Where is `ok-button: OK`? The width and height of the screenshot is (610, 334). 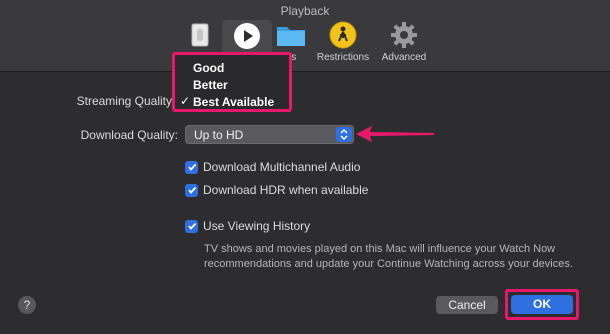
ok-button: OK is located at coordinates (542, 304).